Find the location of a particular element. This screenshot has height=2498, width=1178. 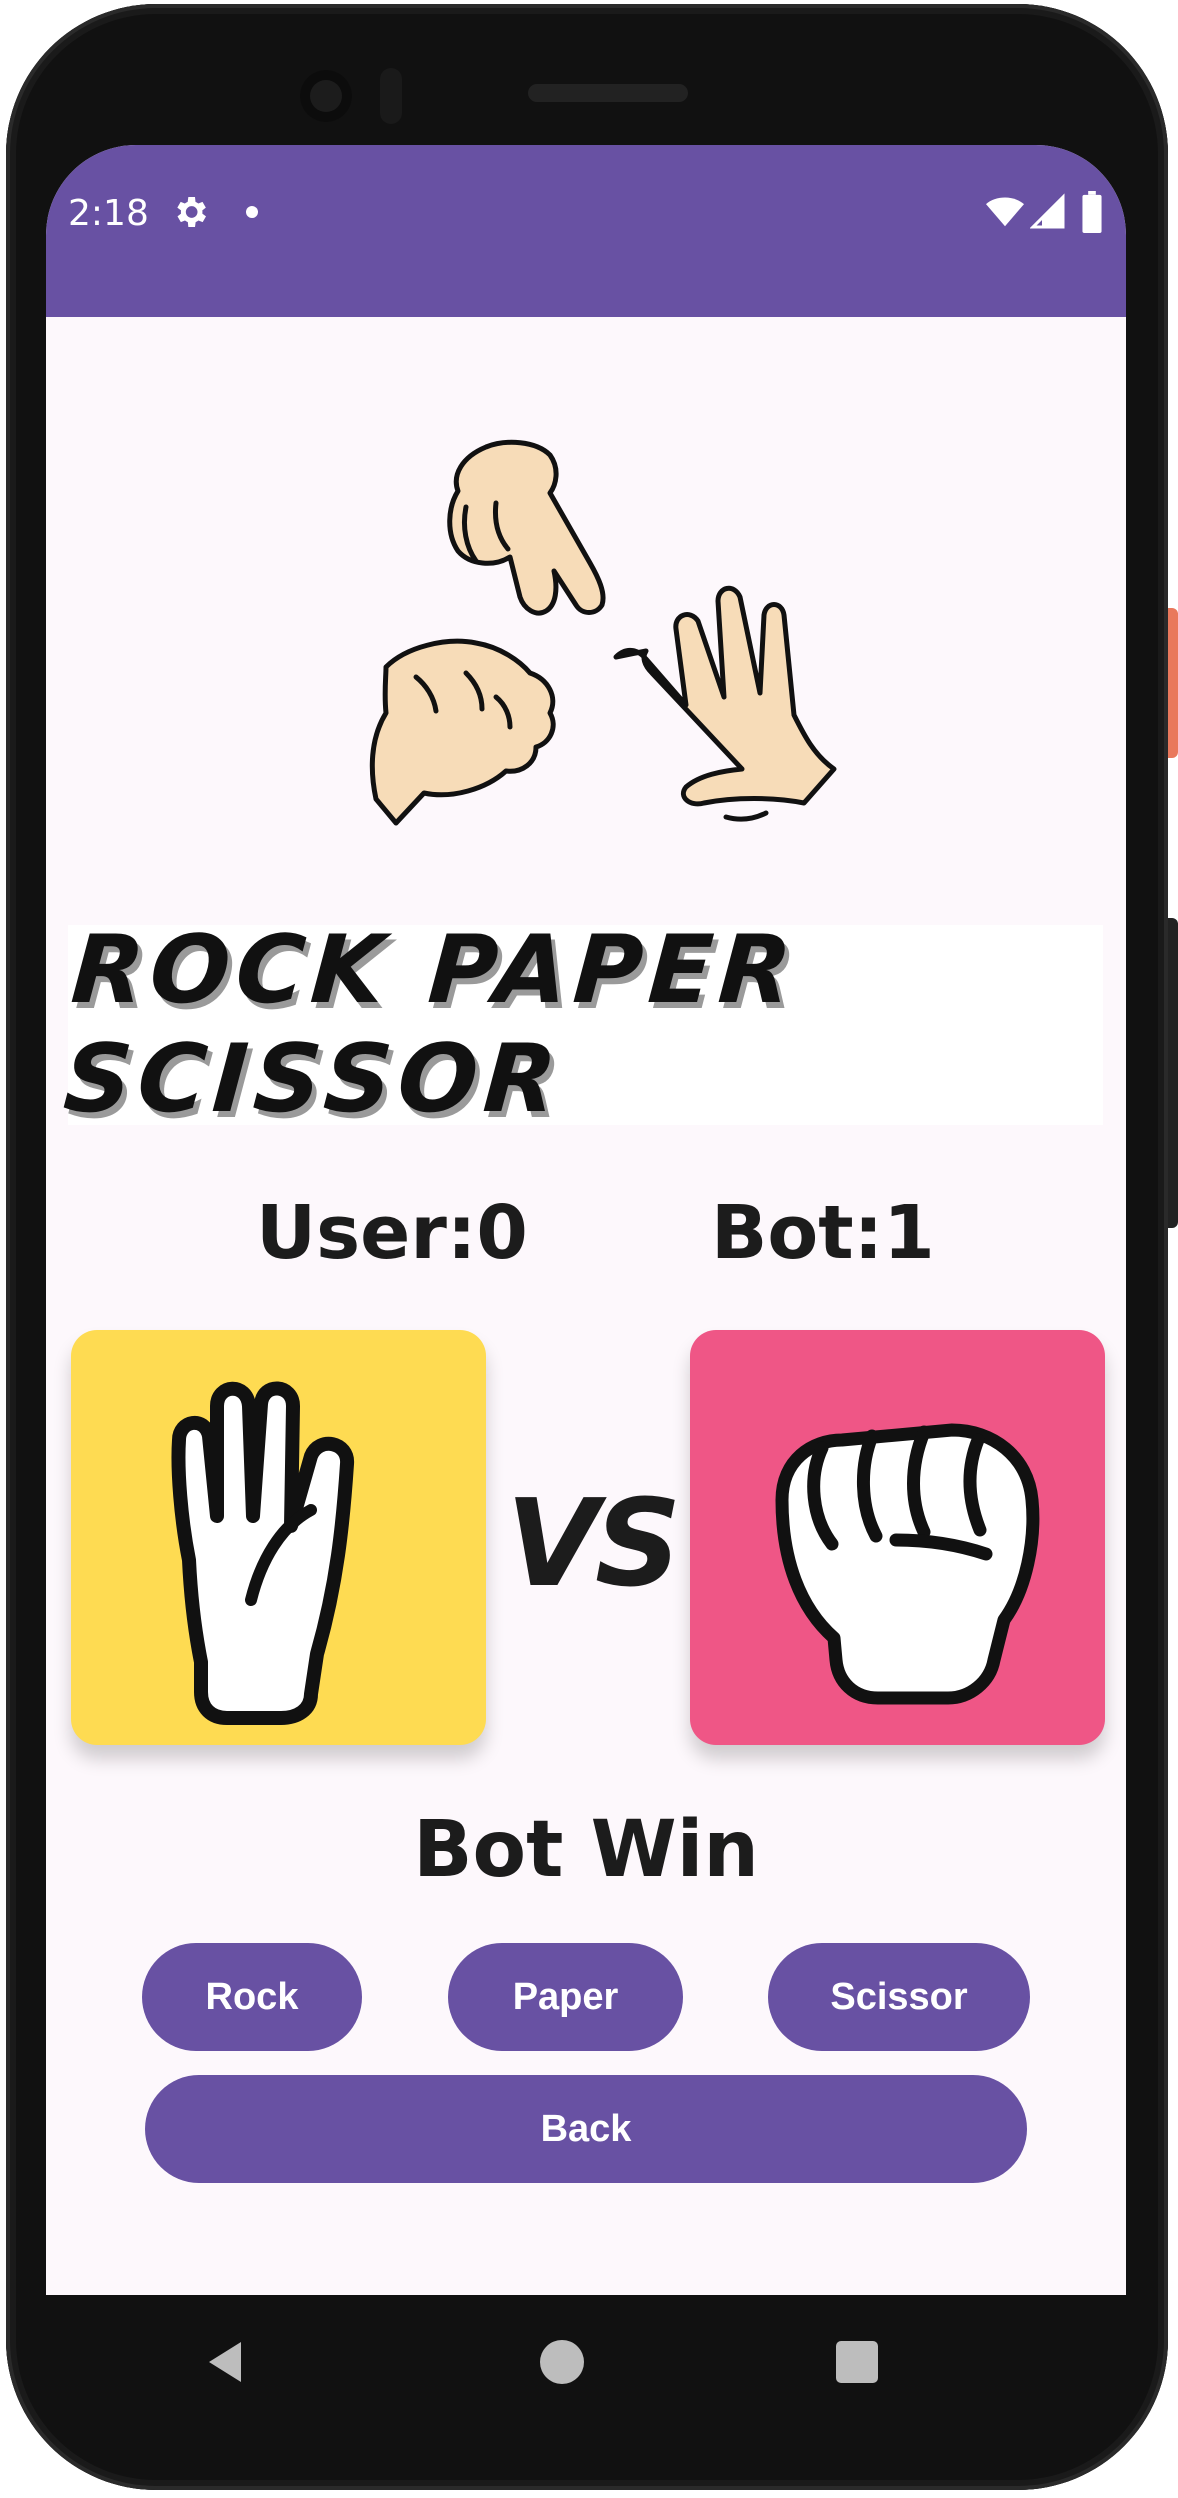

paper-button: Paper is located at coordinates (565, 1997).